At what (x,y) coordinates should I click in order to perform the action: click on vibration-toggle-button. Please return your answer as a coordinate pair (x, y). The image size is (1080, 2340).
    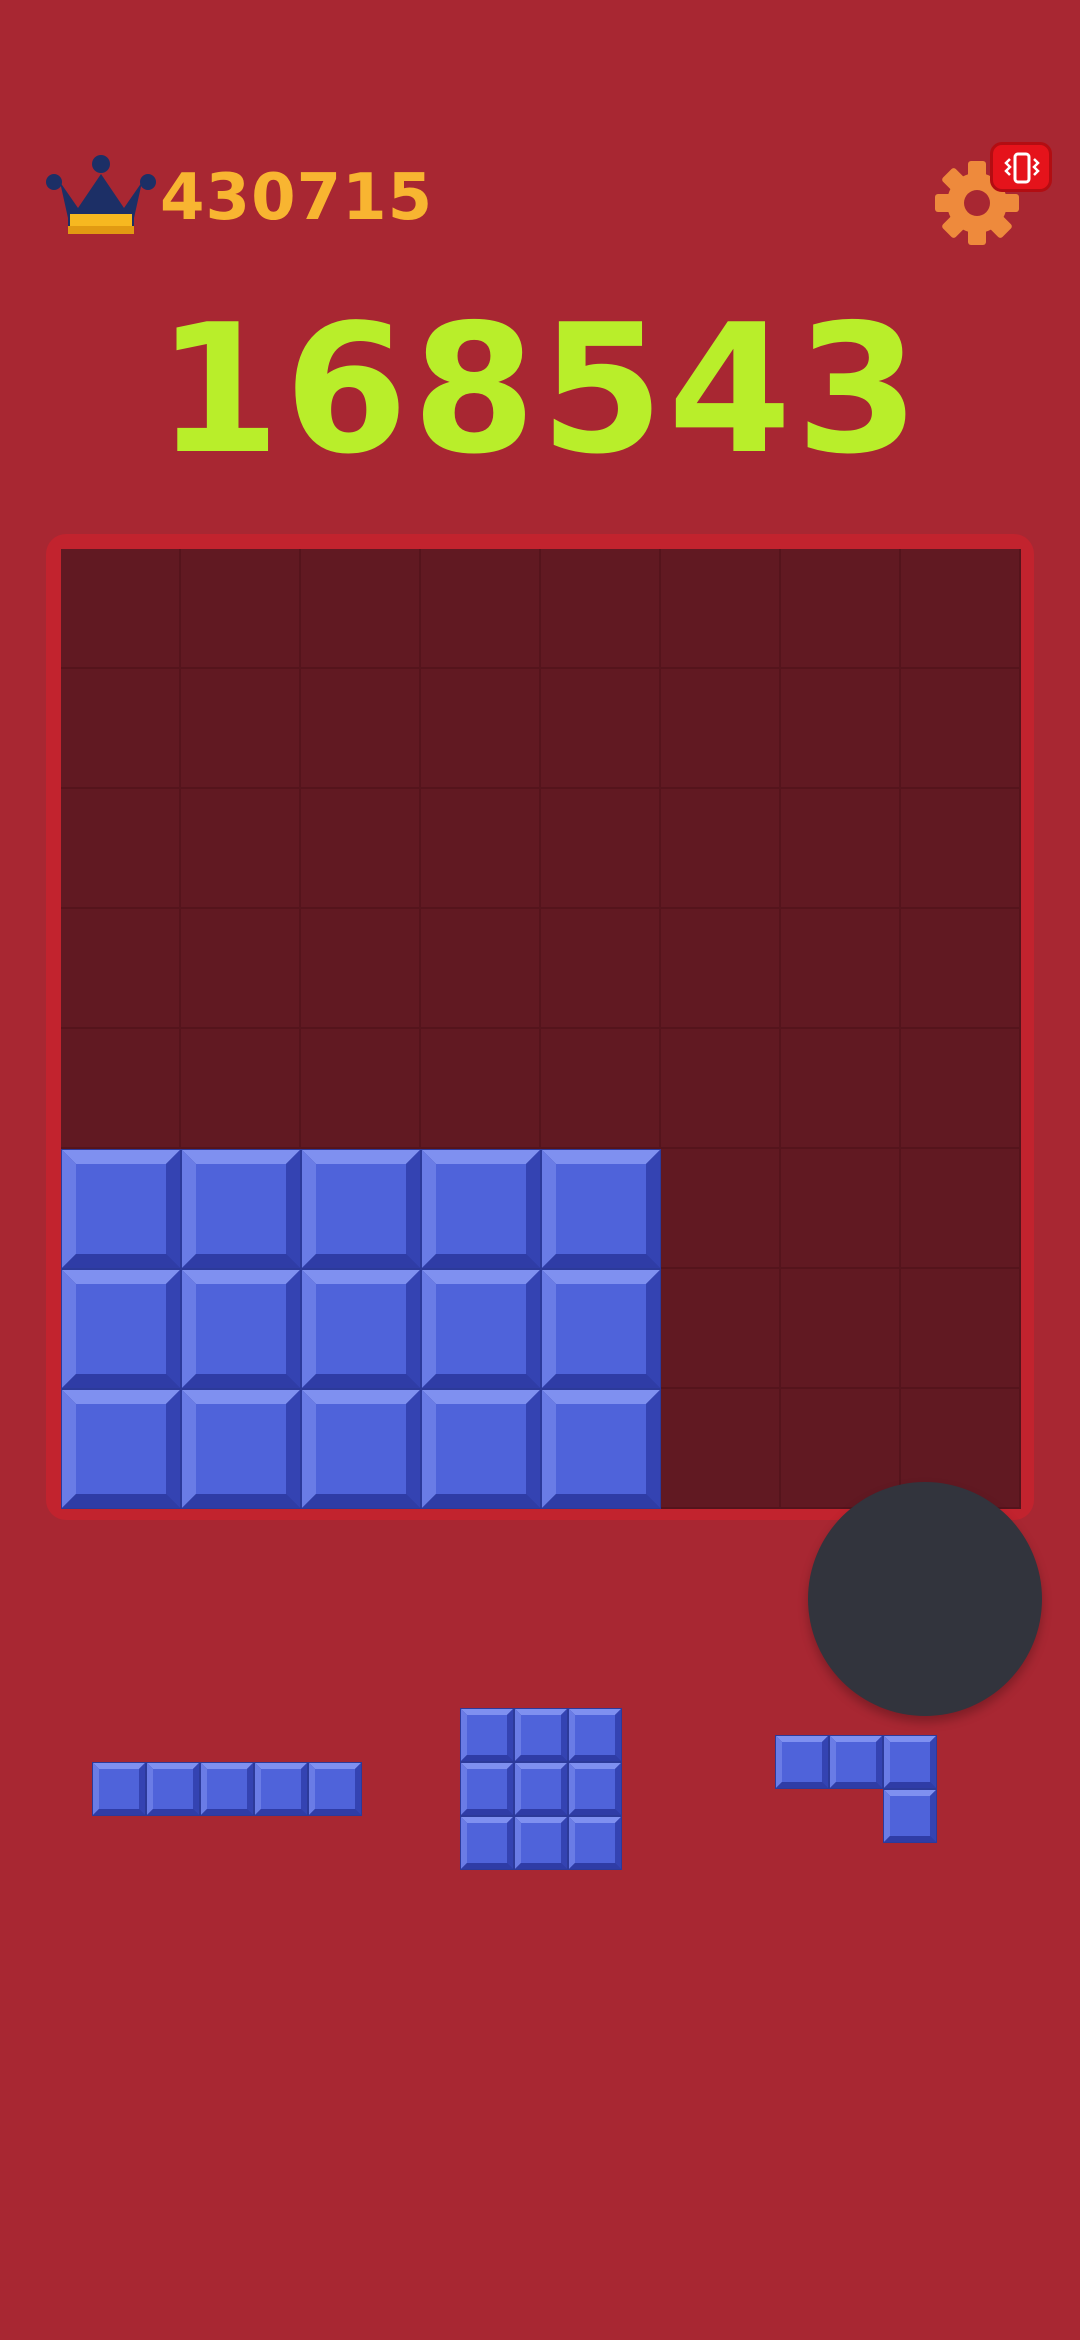
    Looking at the image, I should click on (1021, 167).